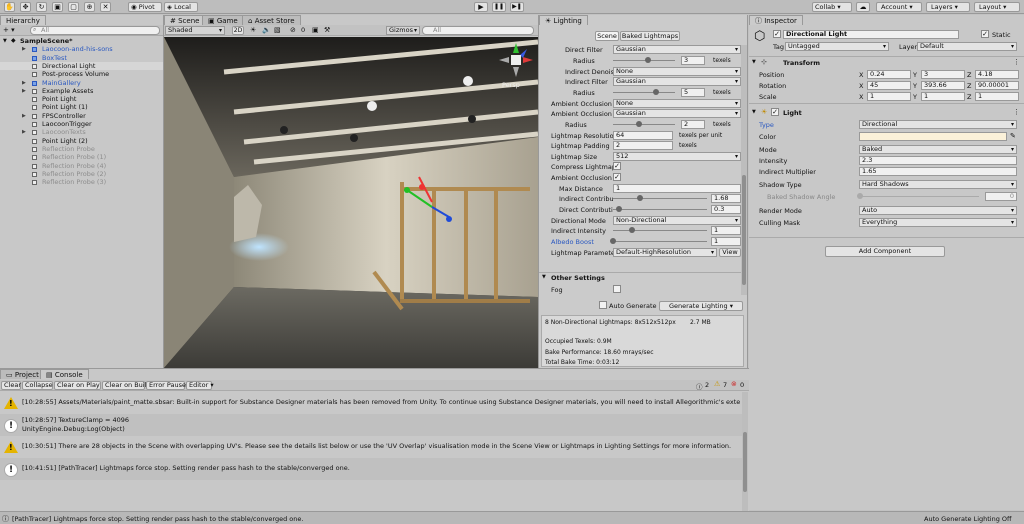 The height and width of the screenshot is (524, 1024). Describe the element at coordinates (223, 20) in the screenshot. I see `tab-game: ▣ Game` at that location.